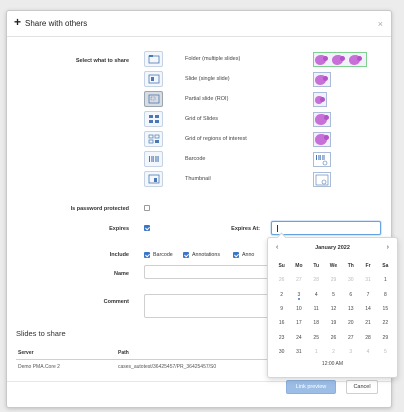  Describe the element at coordinates (322, 179) in the screenshot. I see `thumbnail-preview-icon` at that location.